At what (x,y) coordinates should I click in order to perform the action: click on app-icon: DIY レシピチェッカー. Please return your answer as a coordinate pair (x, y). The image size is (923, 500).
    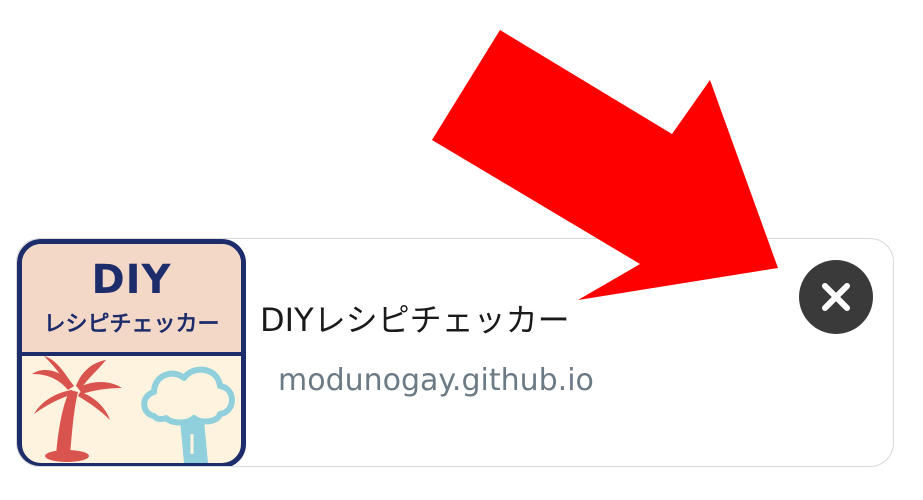
    Looking at the image, I should click on (131, 352).